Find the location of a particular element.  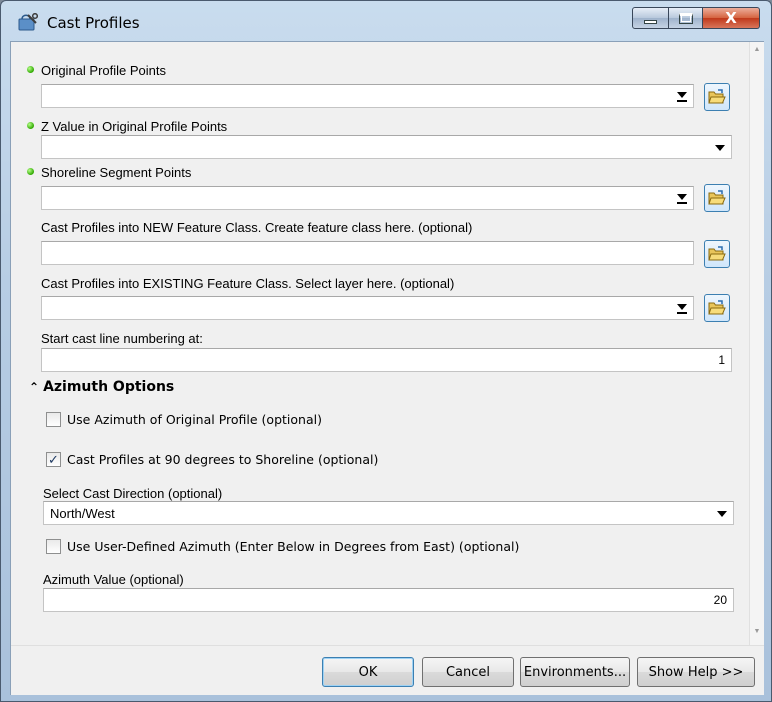

browse-original-profile-button is located at coordinates (717, 97).